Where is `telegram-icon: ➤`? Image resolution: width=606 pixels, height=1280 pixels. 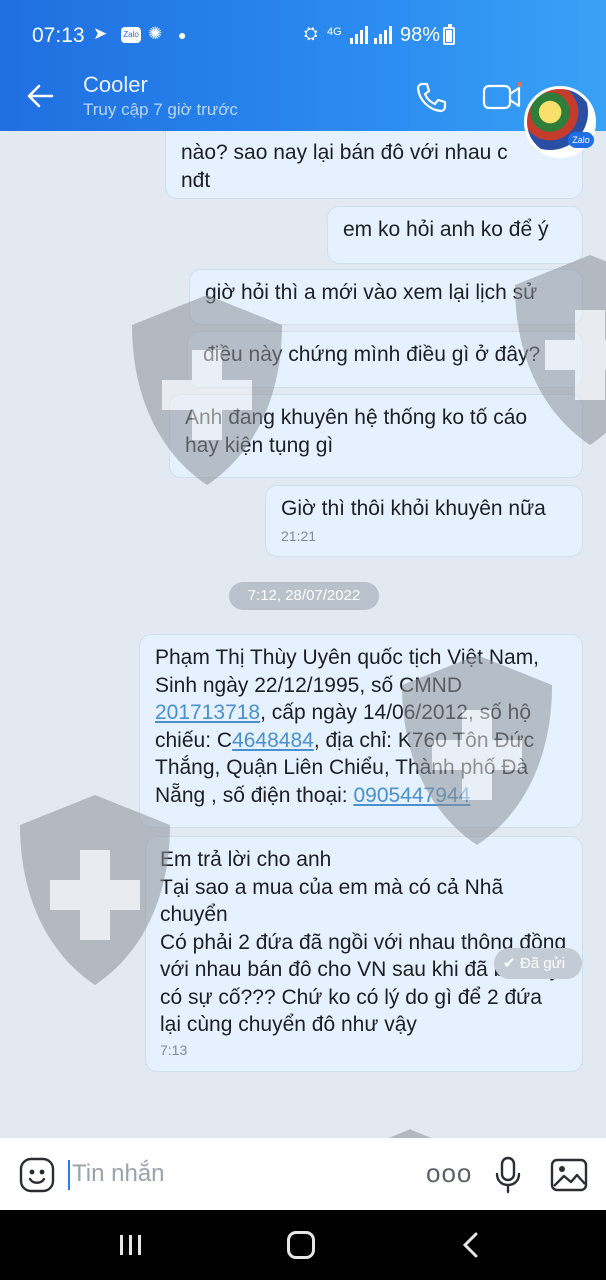
telegram-icon: ➤ is located at coordinates (100, 33).